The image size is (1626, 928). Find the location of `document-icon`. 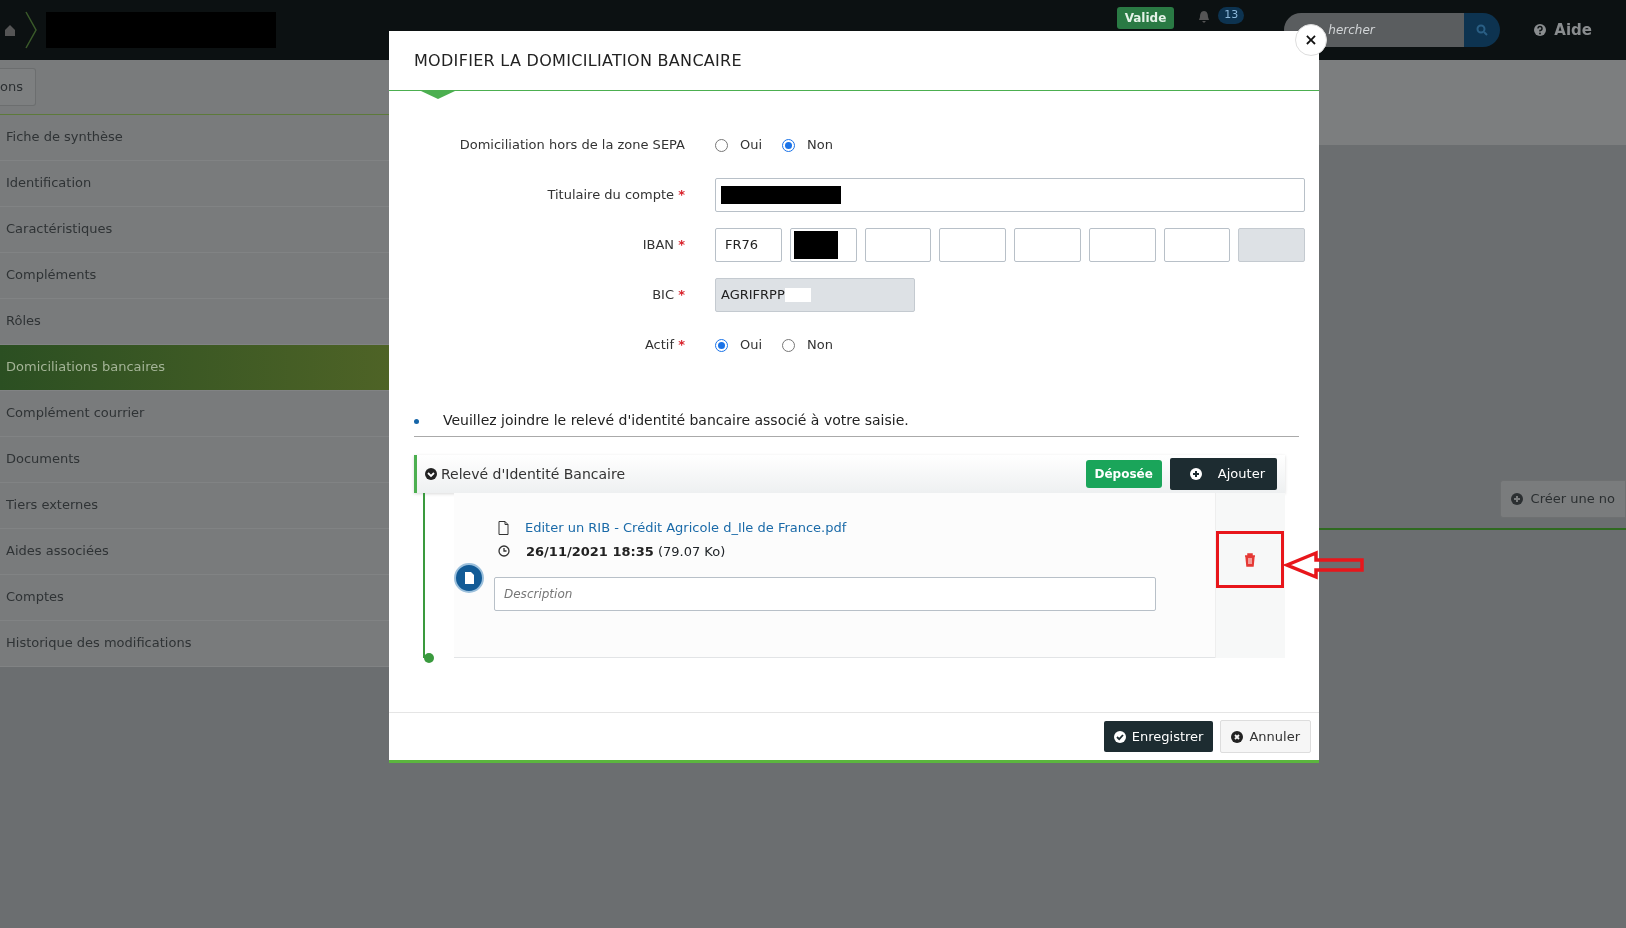

document-icon is located at coordinates (469, 578).